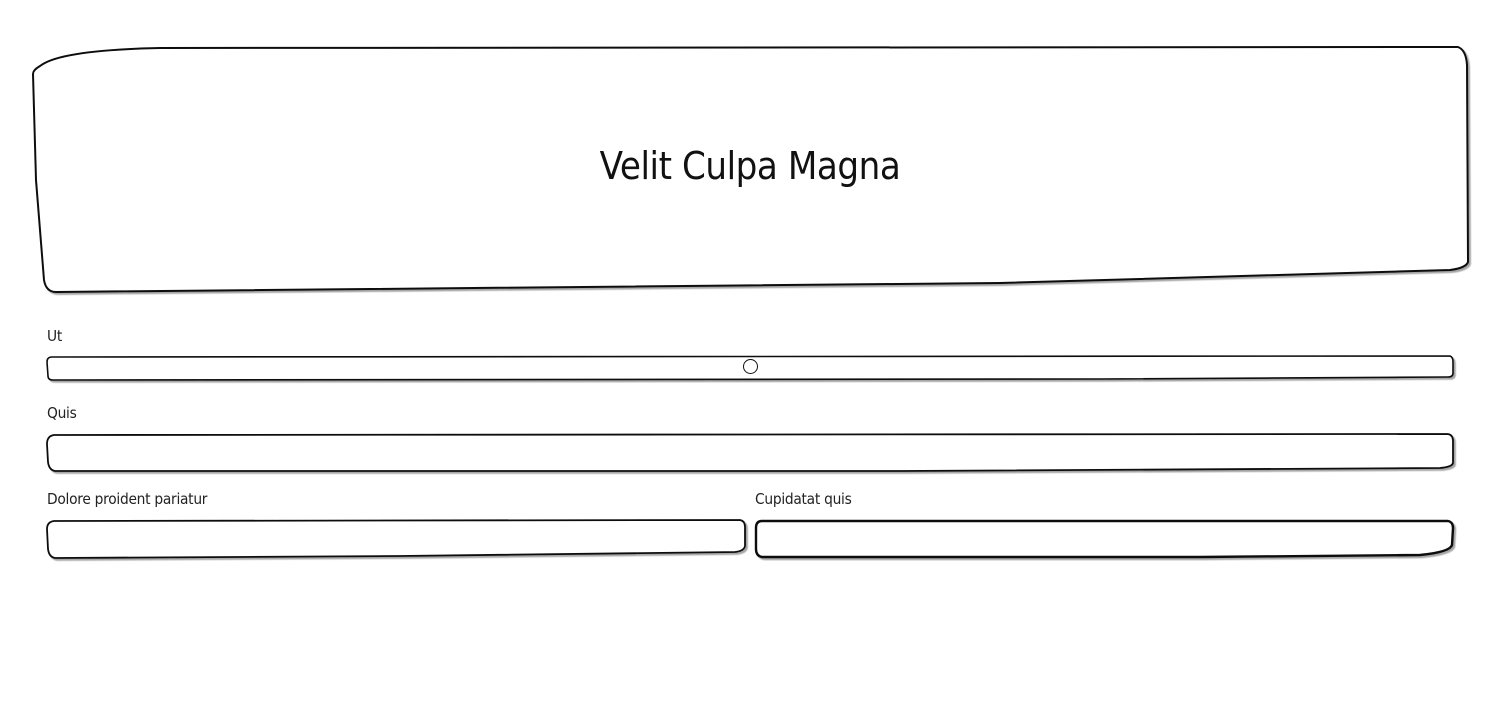 The height and width of the screenshot is (720, 1500). I want to click on slider-thumb, so click(750, 366).